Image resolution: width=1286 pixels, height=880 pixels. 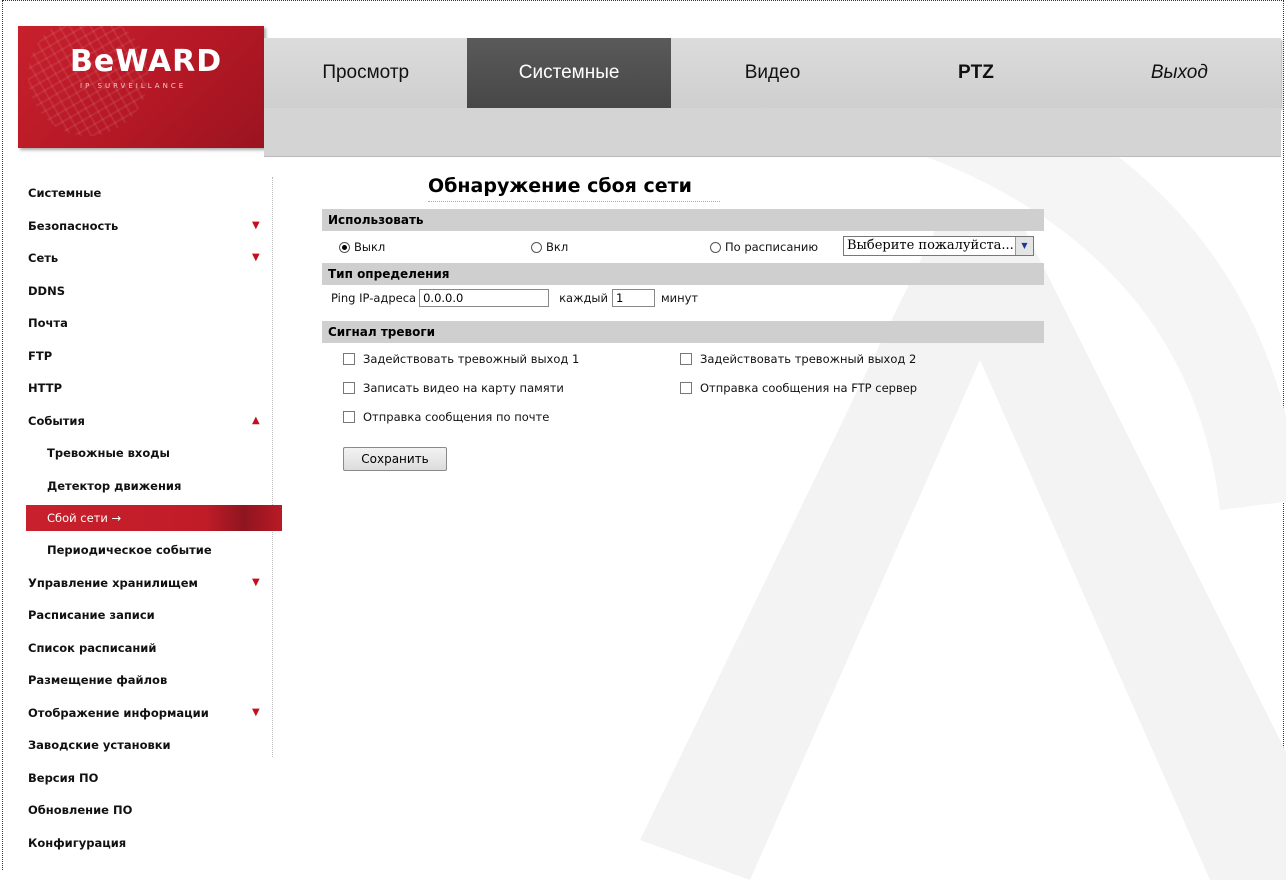 What do you see at coordinates (976, 73) in the screenshot?
I see `tab-ptz: PTZ` at bounding box center [976, 73].